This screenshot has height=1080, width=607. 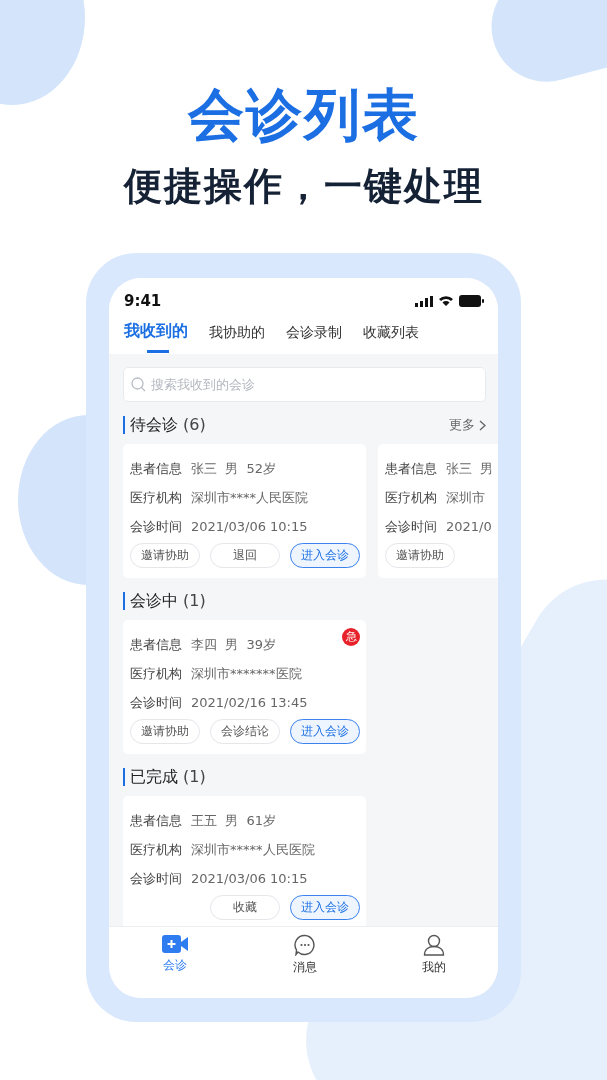 I want to click on headline: 会诊列表, so click(x=303, y=115).